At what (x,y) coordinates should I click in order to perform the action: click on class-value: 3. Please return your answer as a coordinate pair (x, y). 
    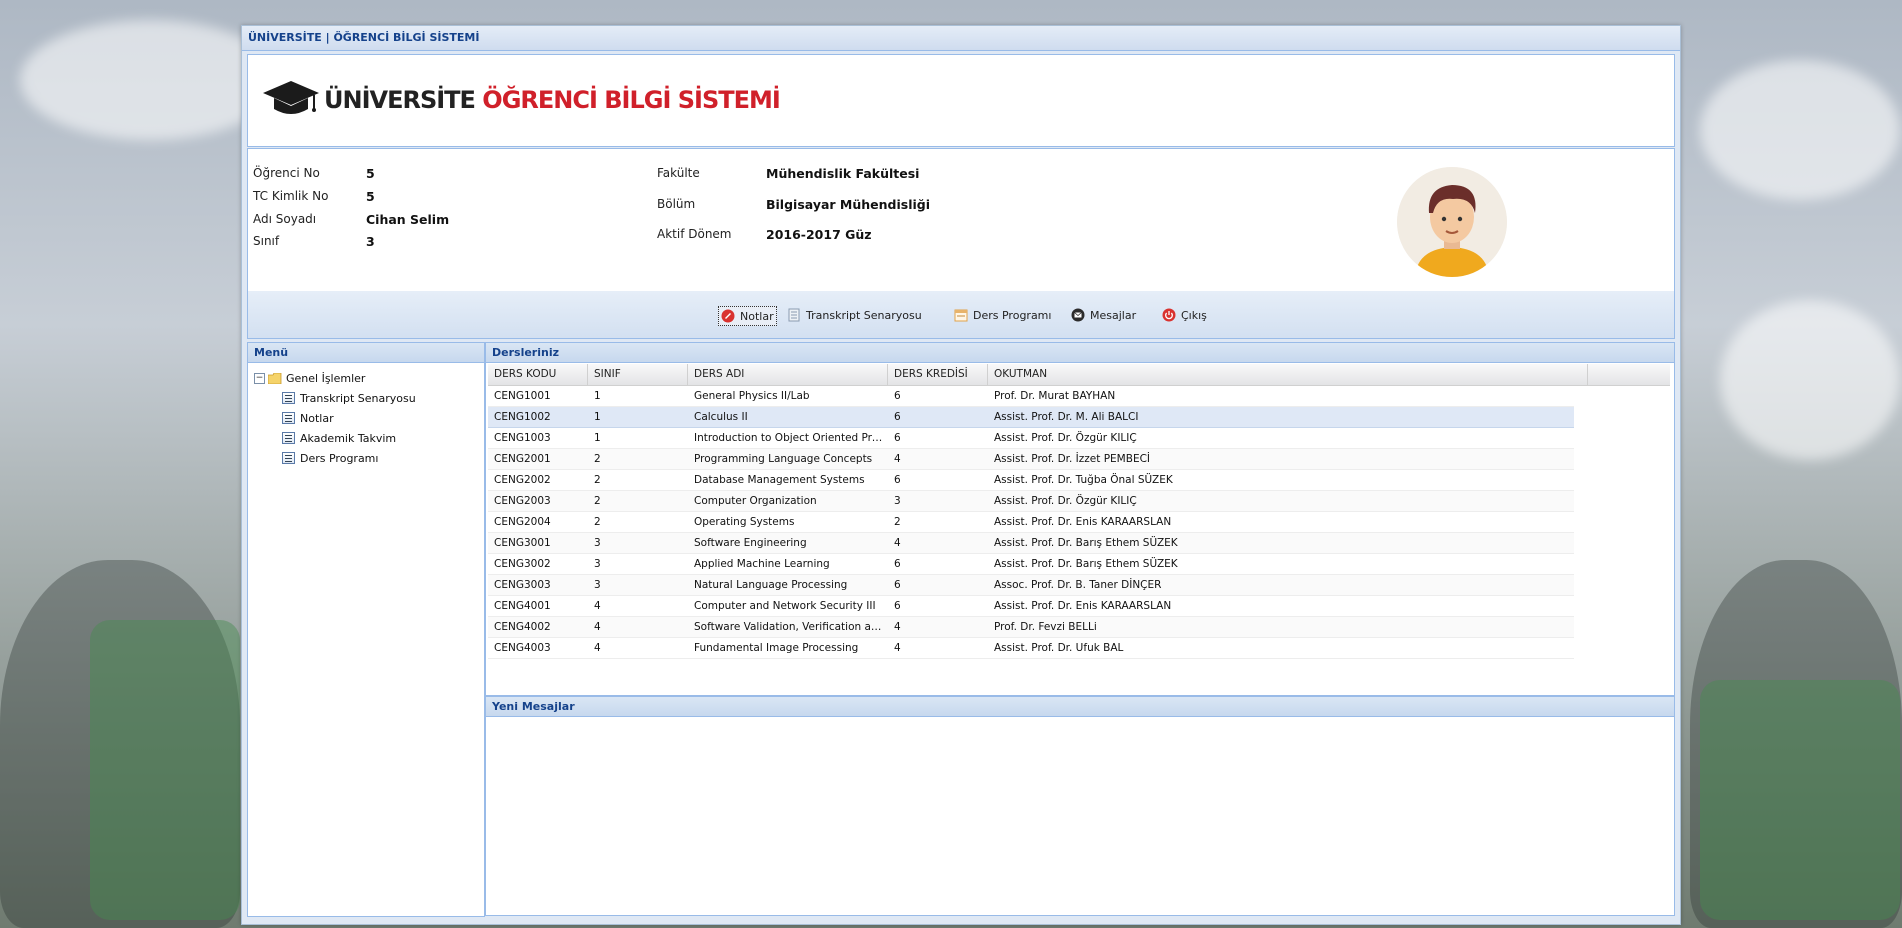
    Looking at the image, I should click on (370, 241).